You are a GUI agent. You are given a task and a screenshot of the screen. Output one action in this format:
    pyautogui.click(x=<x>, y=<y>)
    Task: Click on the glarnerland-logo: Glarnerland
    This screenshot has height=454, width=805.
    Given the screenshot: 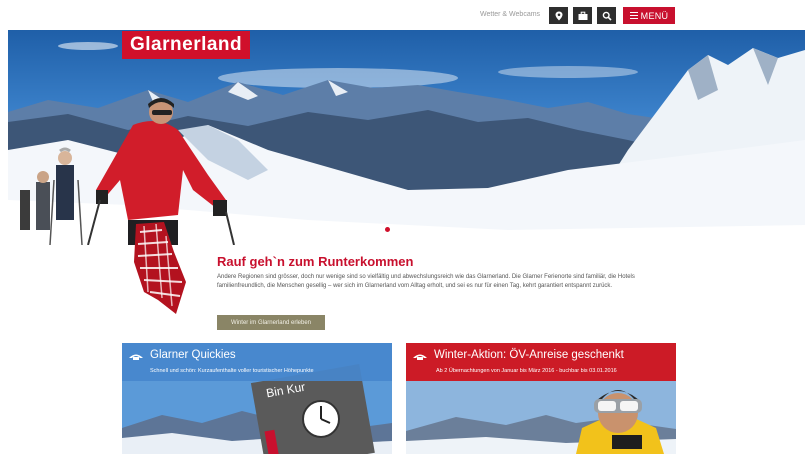 What is the action you would take?
    pyautogui.click(x=186, y=45)
    